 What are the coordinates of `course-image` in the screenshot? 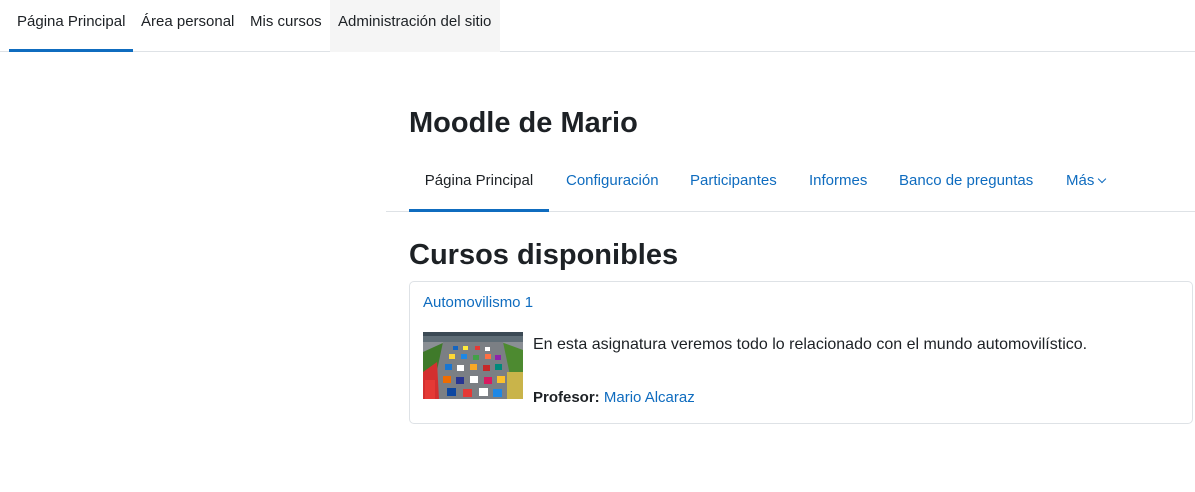 It's located at (473, 365).